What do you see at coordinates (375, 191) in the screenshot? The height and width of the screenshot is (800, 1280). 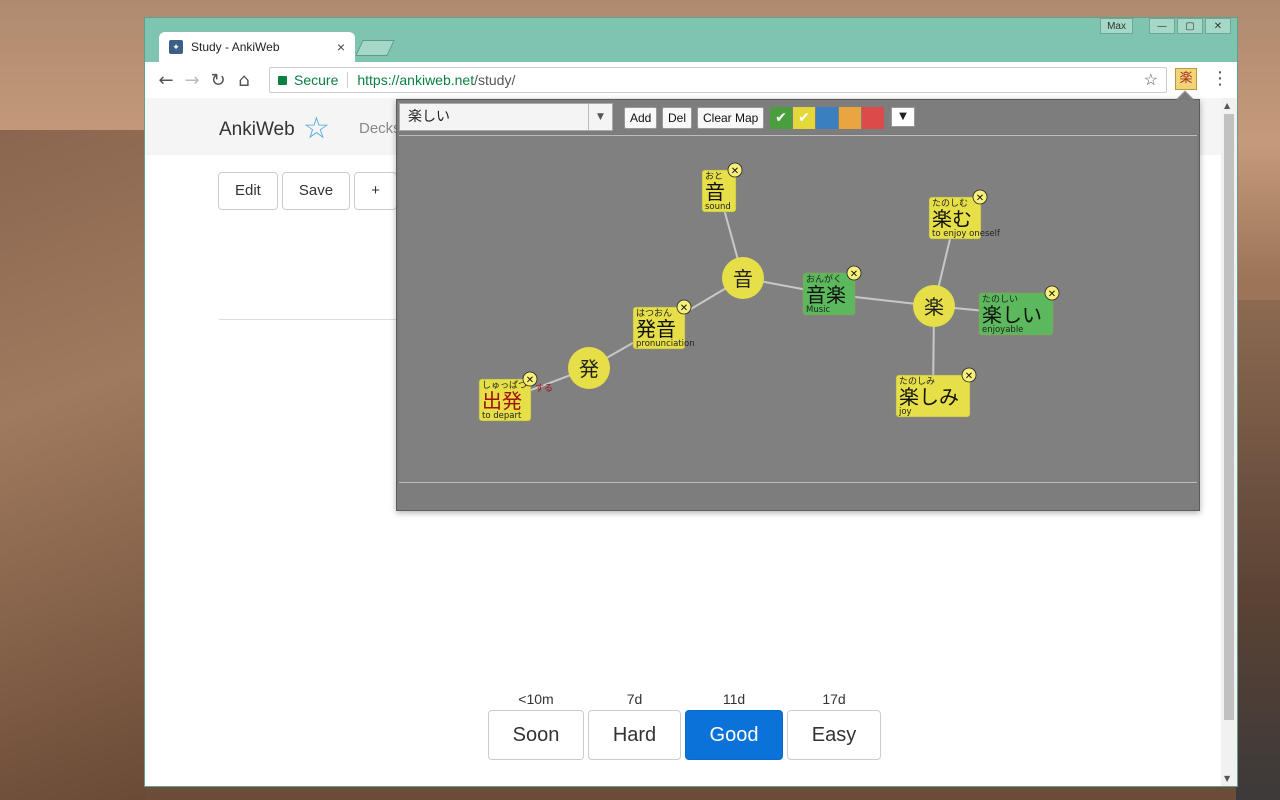 I see `add-button: +` at bounding box center [375, 191].